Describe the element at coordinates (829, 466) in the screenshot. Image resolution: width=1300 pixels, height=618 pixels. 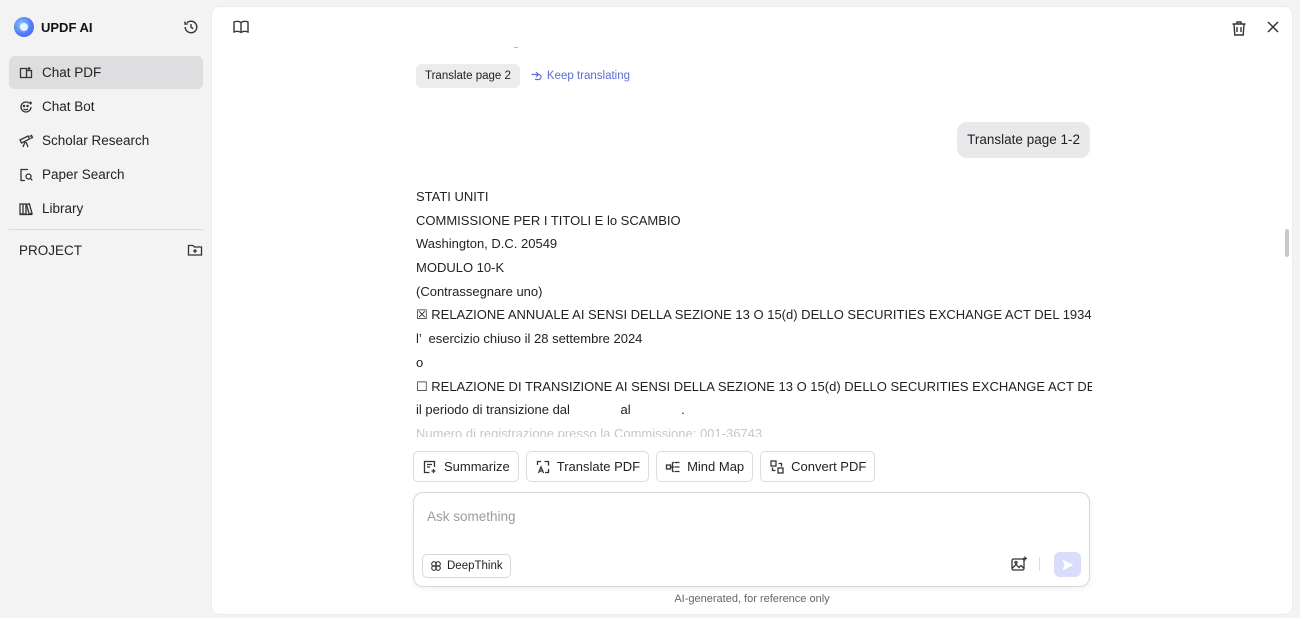
I see `convert-pdf-label: Convert PDF` at that location.